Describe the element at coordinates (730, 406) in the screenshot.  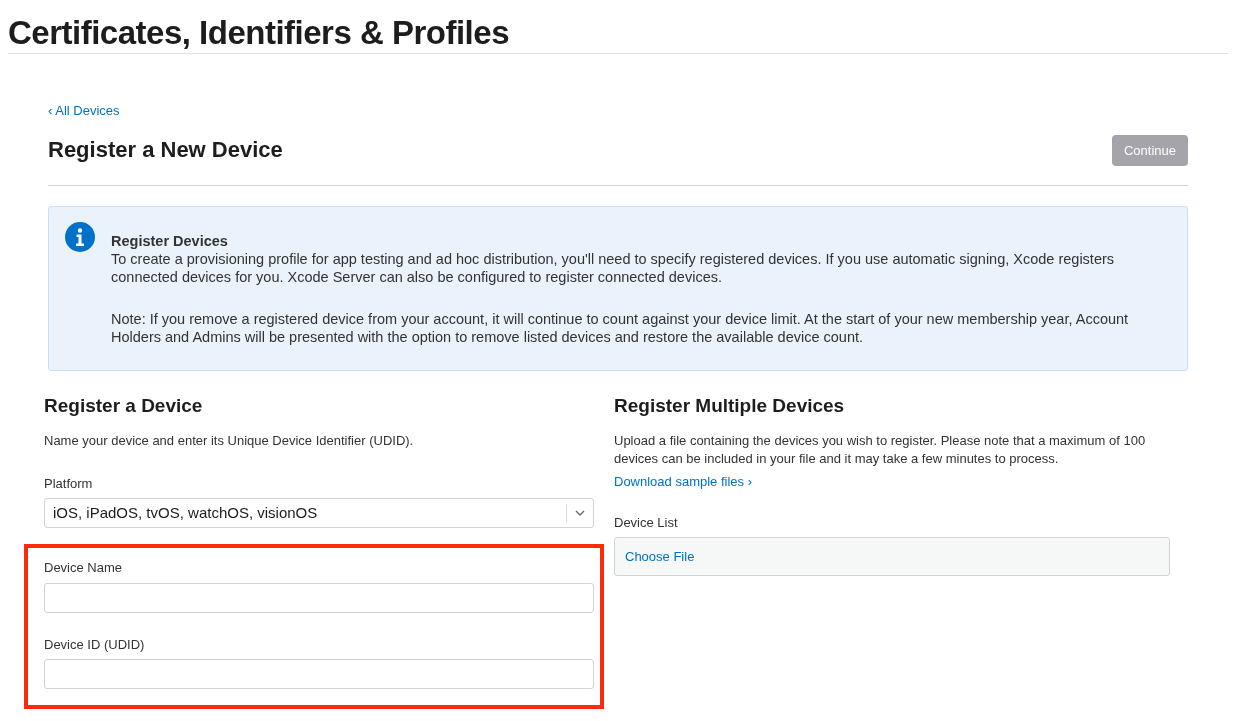
I see `section-heading: Register Multiple Devices` at that location.